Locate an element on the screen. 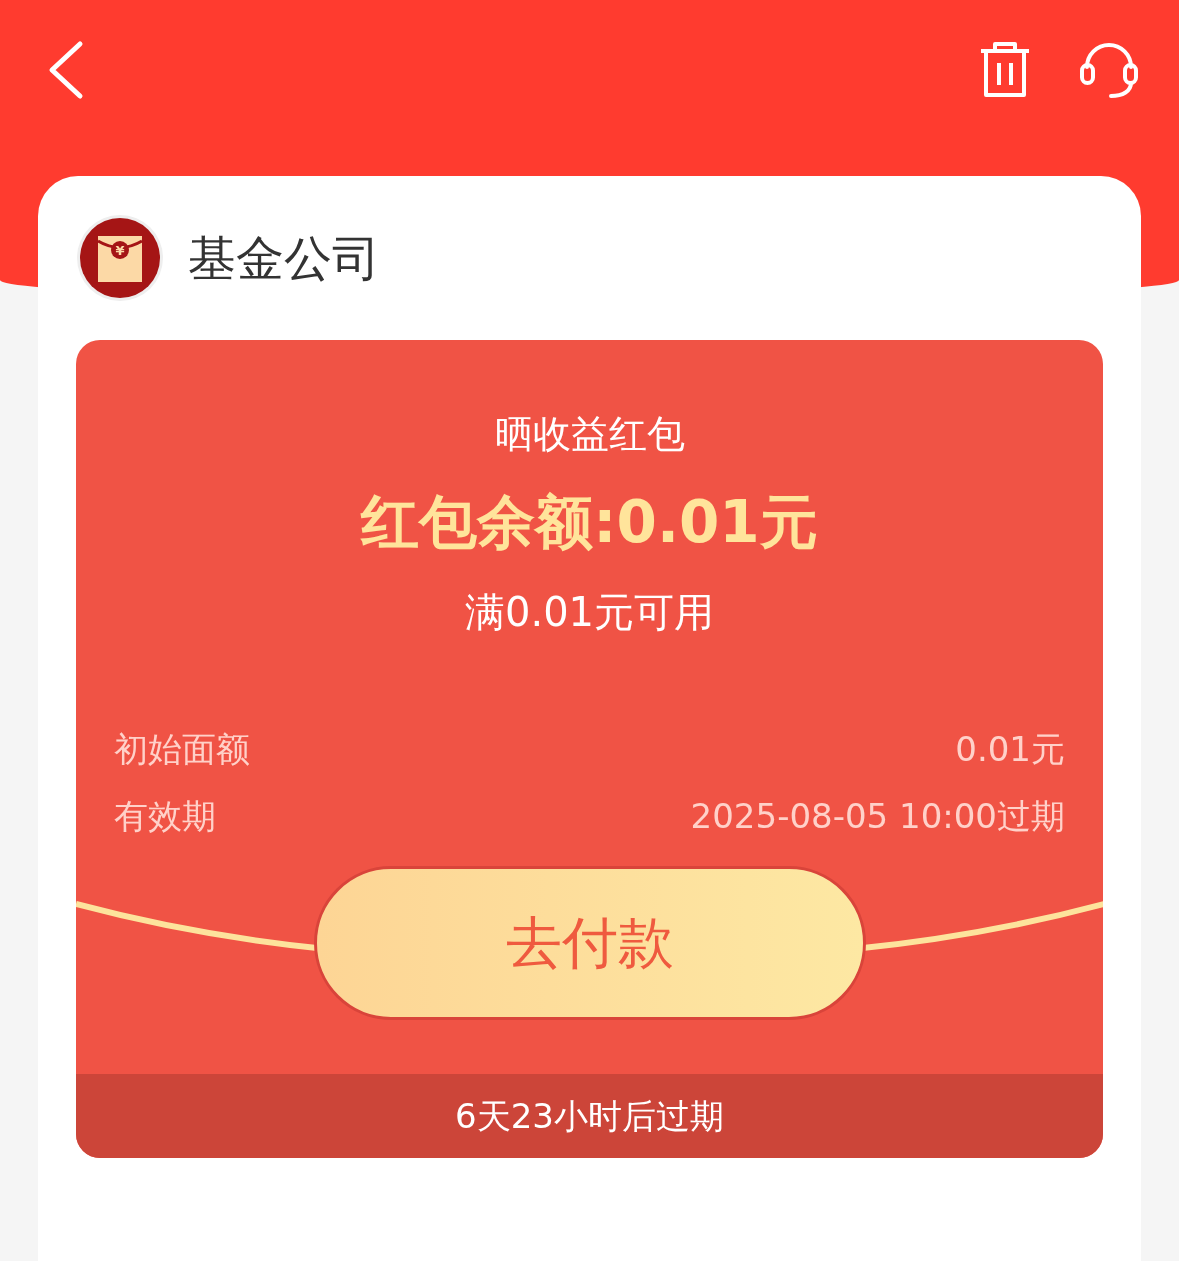  pay-button: 去付款 is located at coordinates (589, 943).